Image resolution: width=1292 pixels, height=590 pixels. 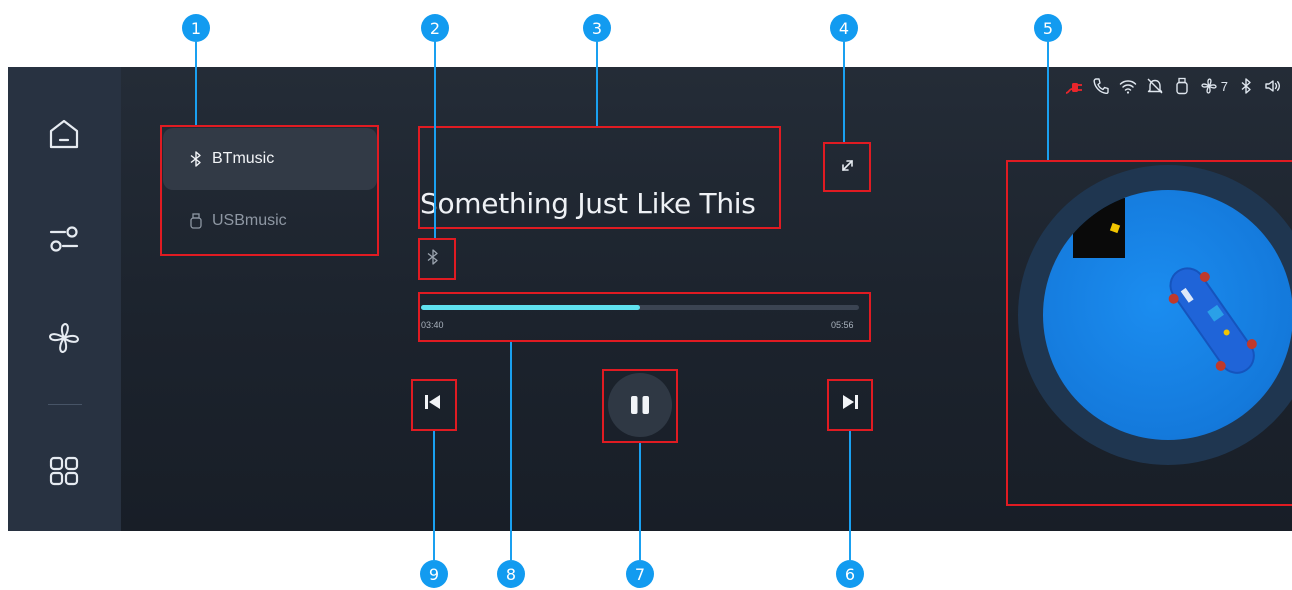 I want to click on home-button, so click(x=64, y=134).